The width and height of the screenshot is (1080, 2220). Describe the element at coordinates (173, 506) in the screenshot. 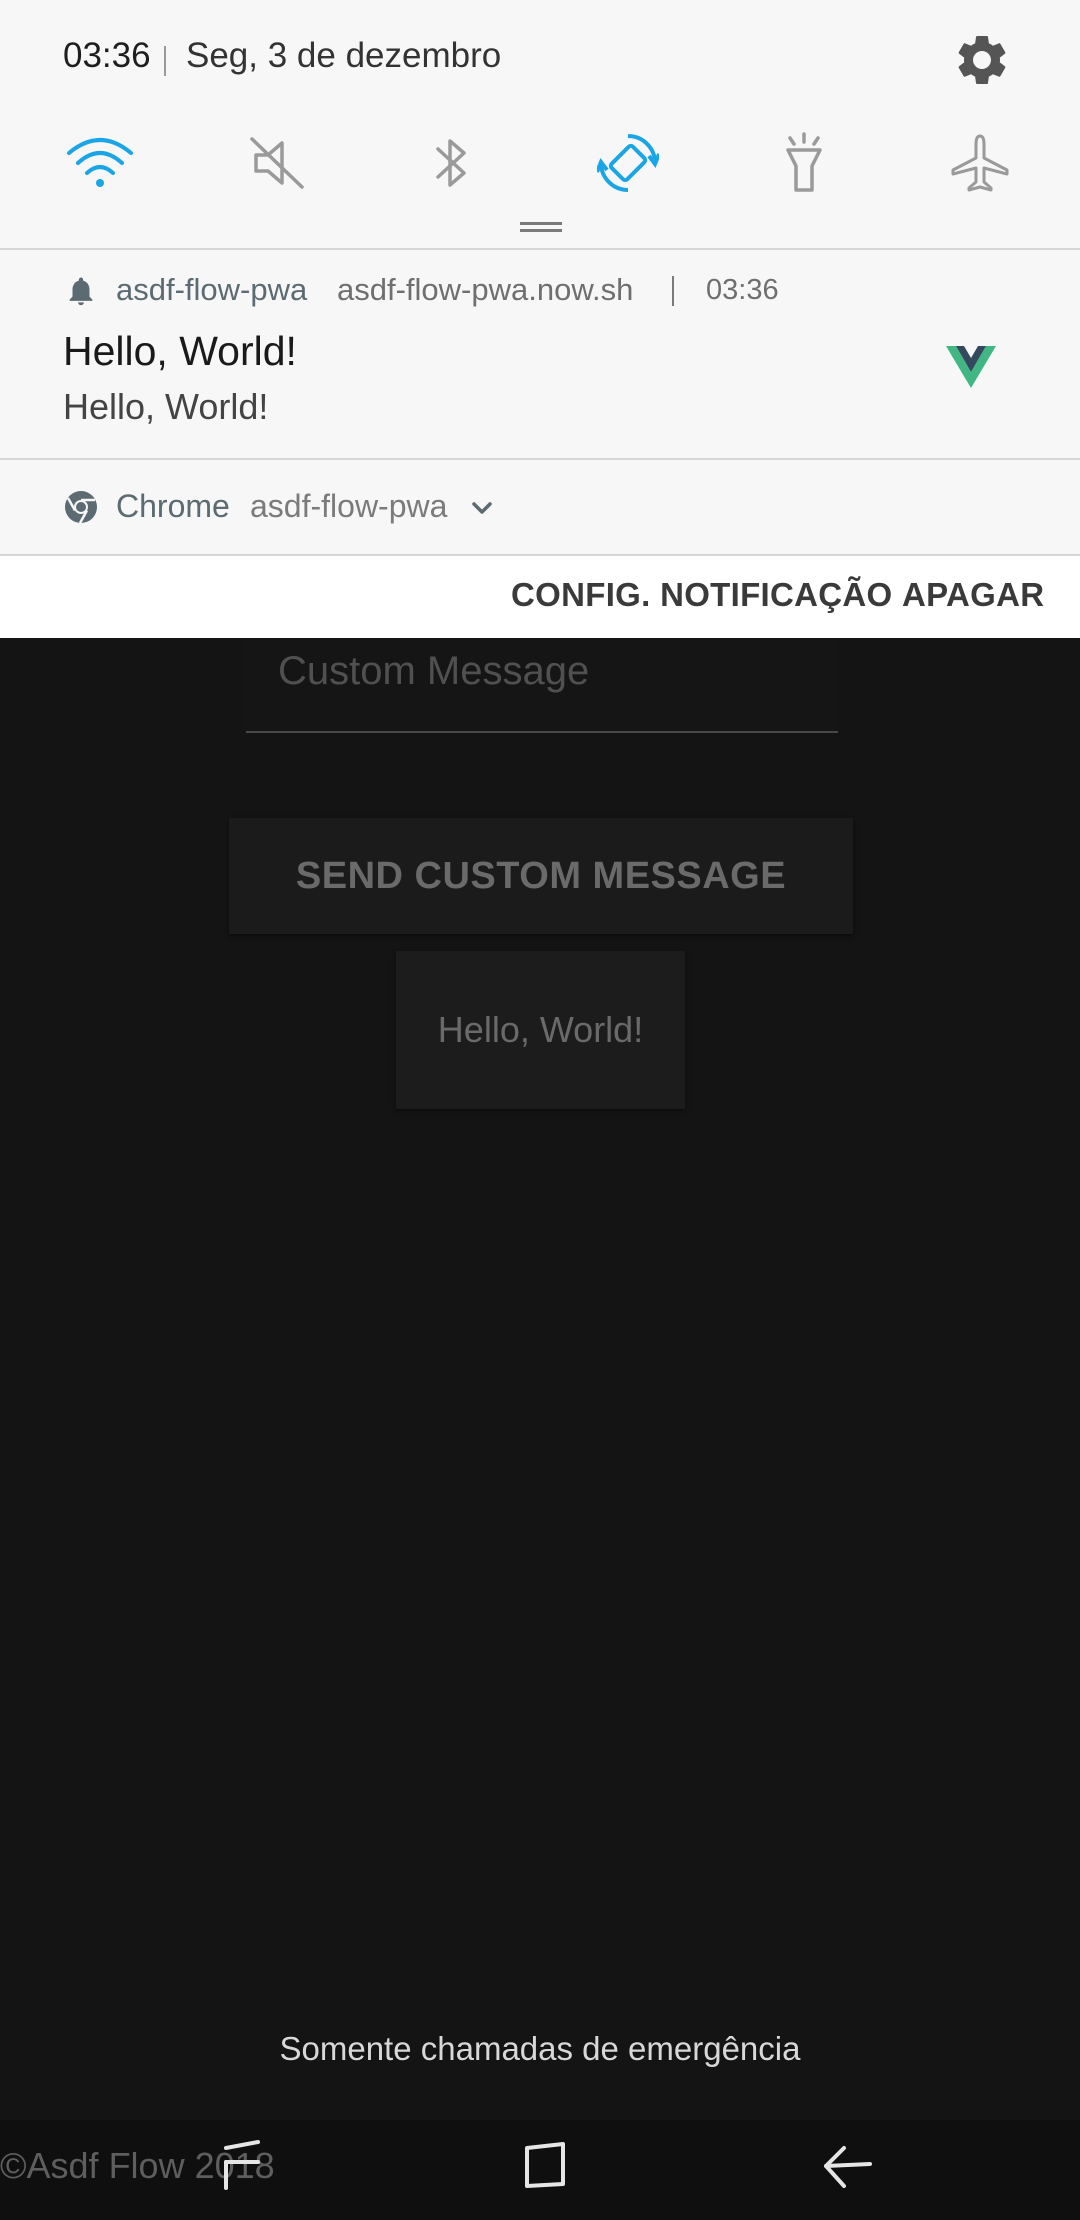

I see `chrome-app-name: Chrome` at that location.